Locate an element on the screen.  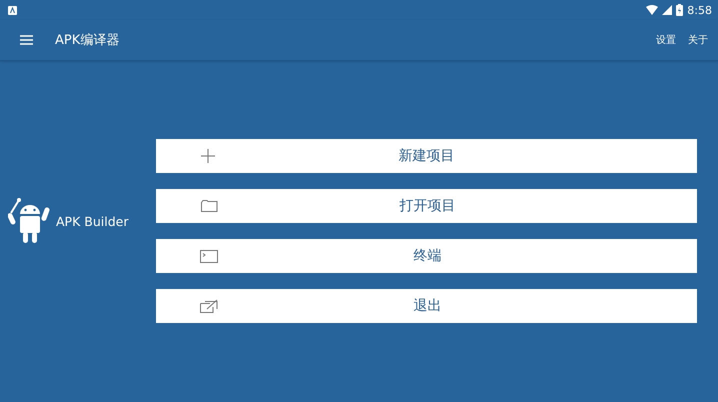
toolbar-action: 关于 is located at coordinates (692, 40).